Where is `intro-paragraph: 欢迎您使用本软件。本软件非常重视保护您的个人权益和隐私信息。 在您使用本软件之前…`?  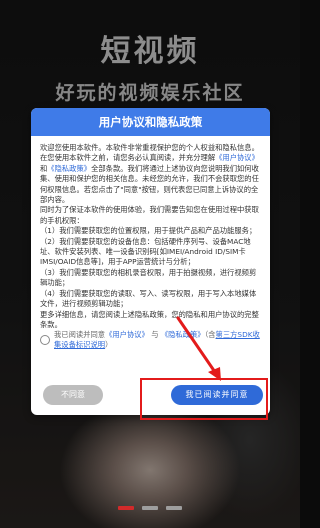 intro-paragraph: 欢迎您使用本软件。本软件非常重视保护您的个人权益和隐私信息。 在您使用本软件之前… is located at coordinates (151, 174).